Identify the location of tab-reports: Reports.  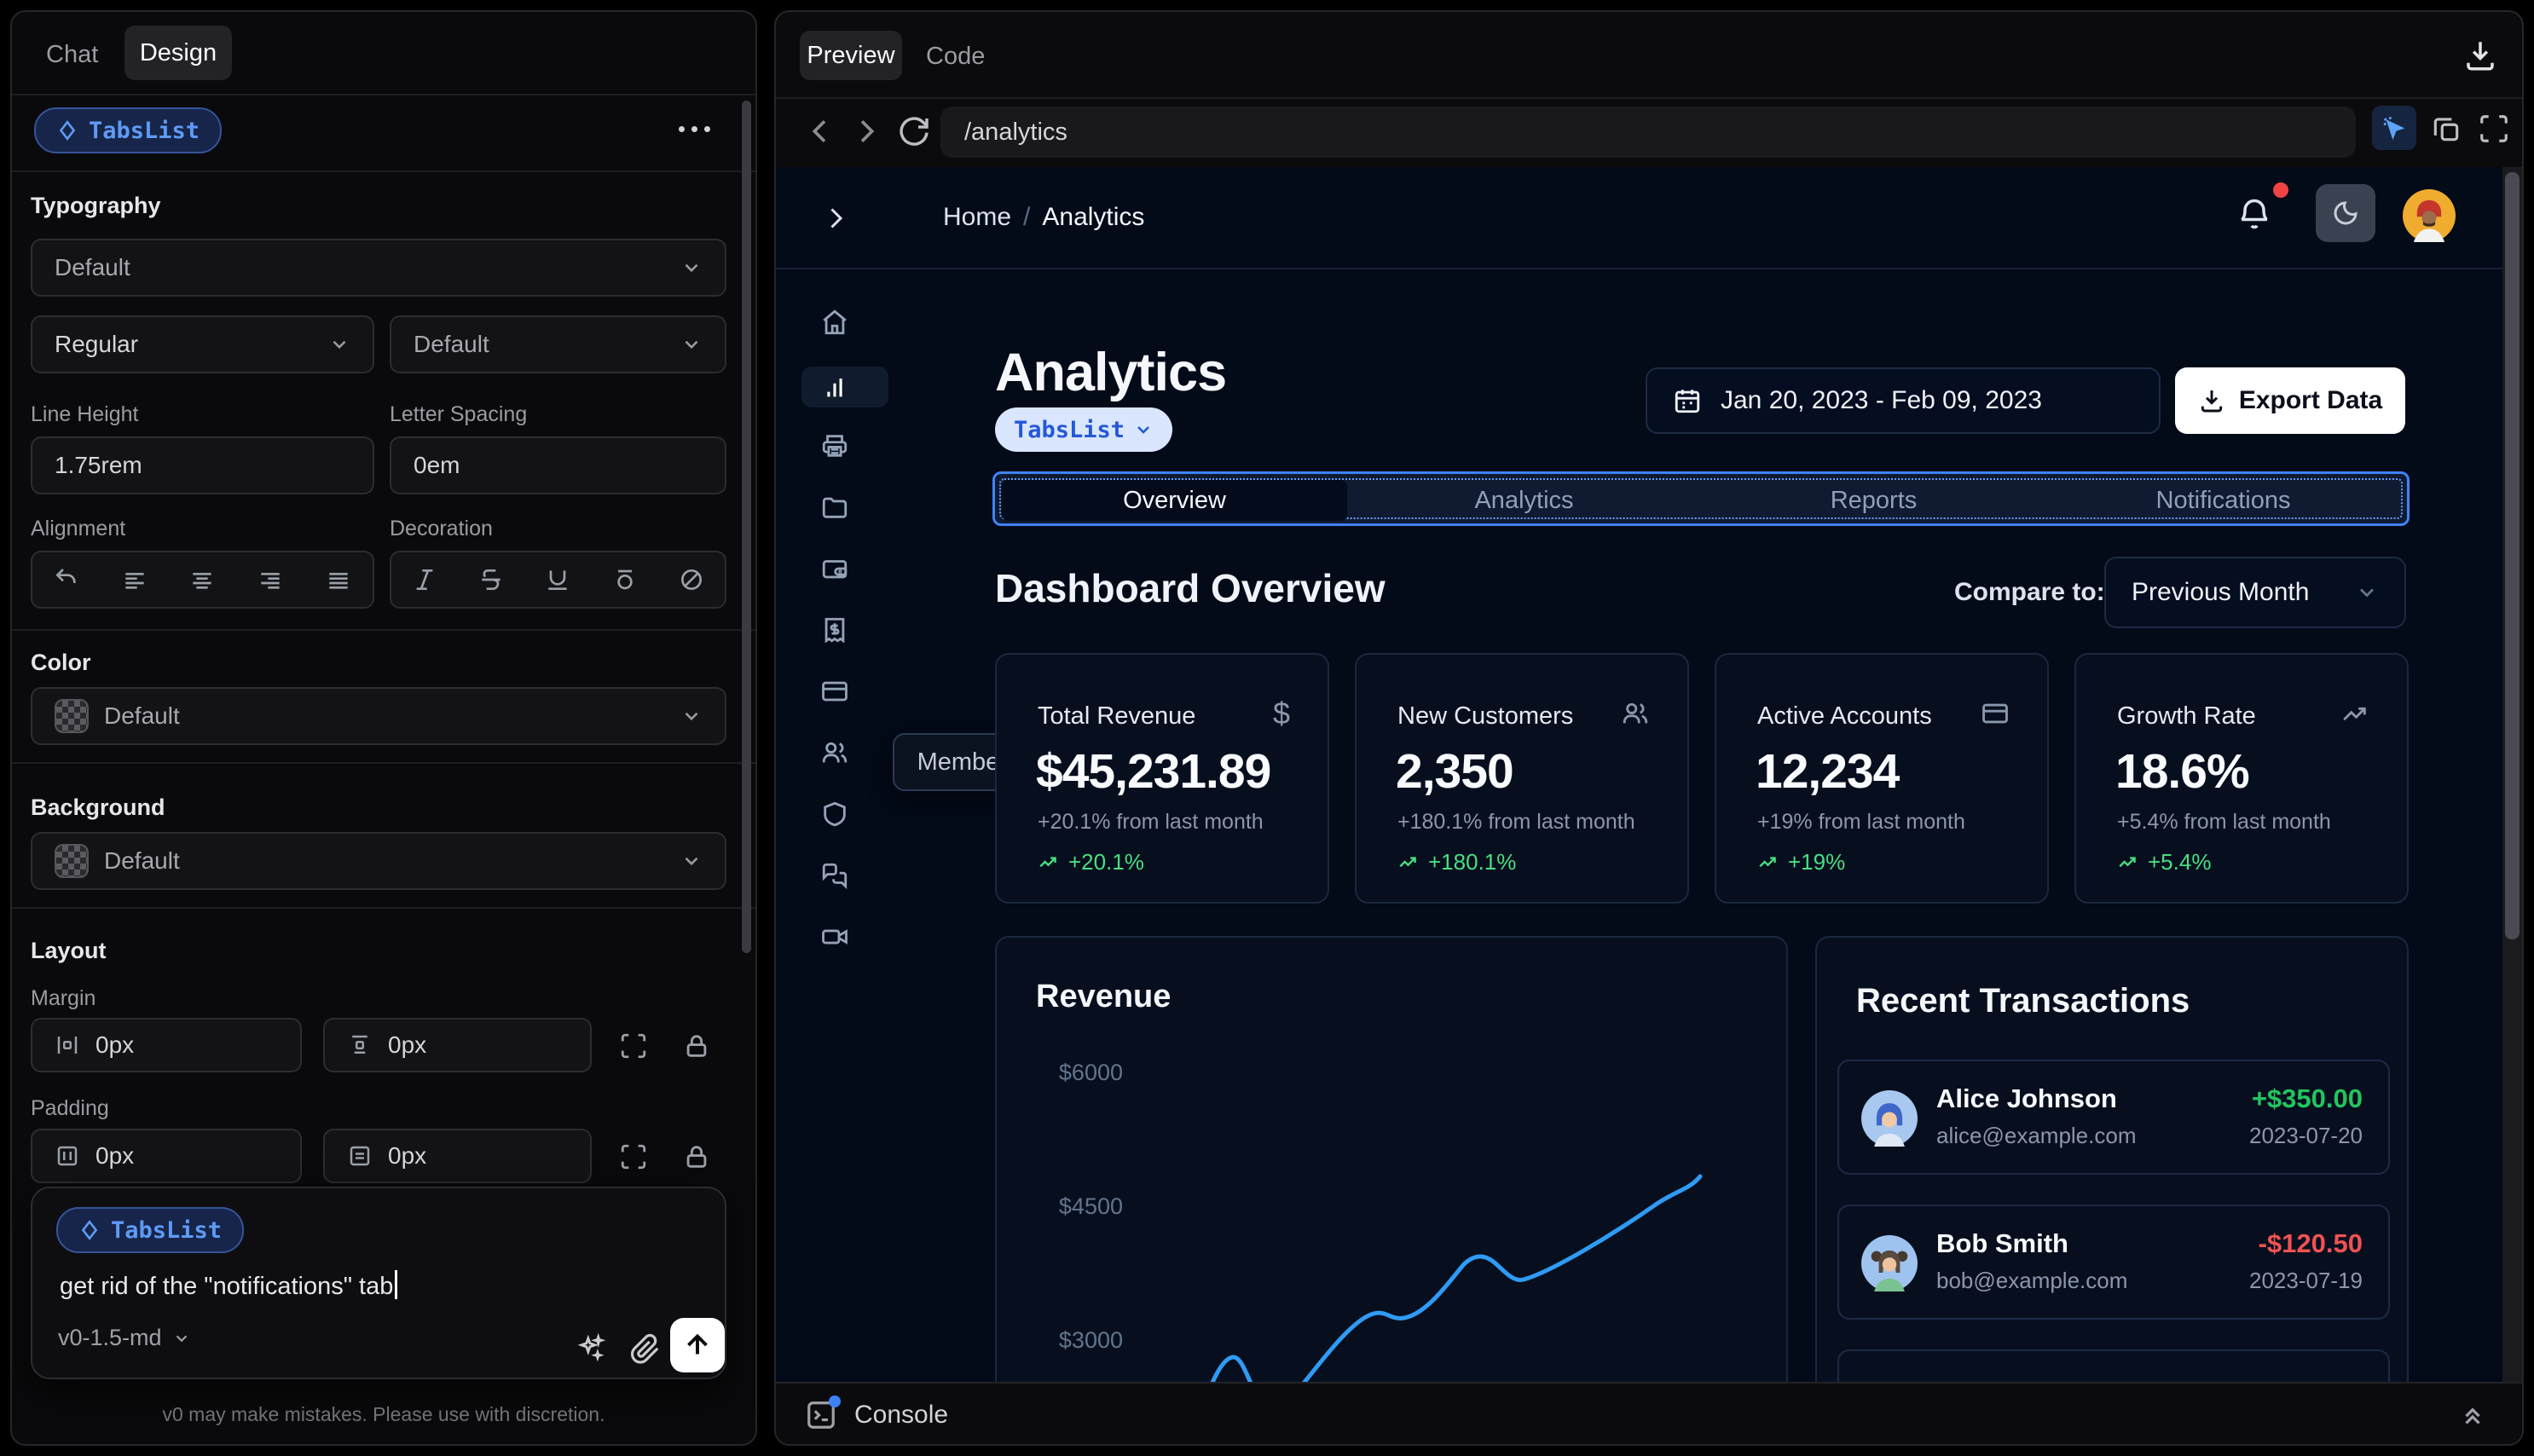
(1873, 500).